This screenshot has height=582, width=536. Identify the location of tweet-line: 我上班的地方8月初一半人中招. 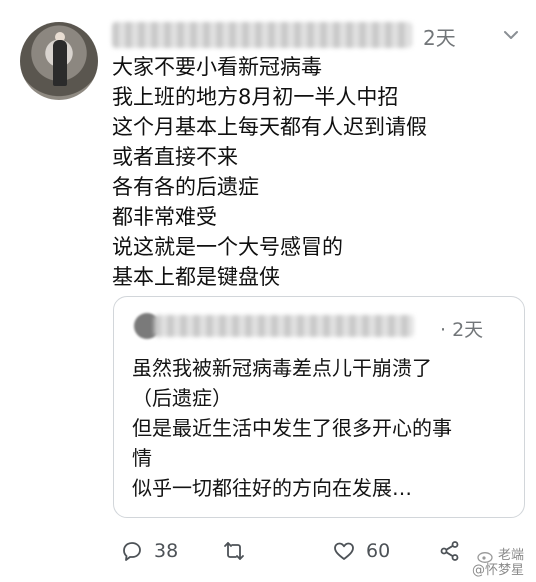
(255, 97).